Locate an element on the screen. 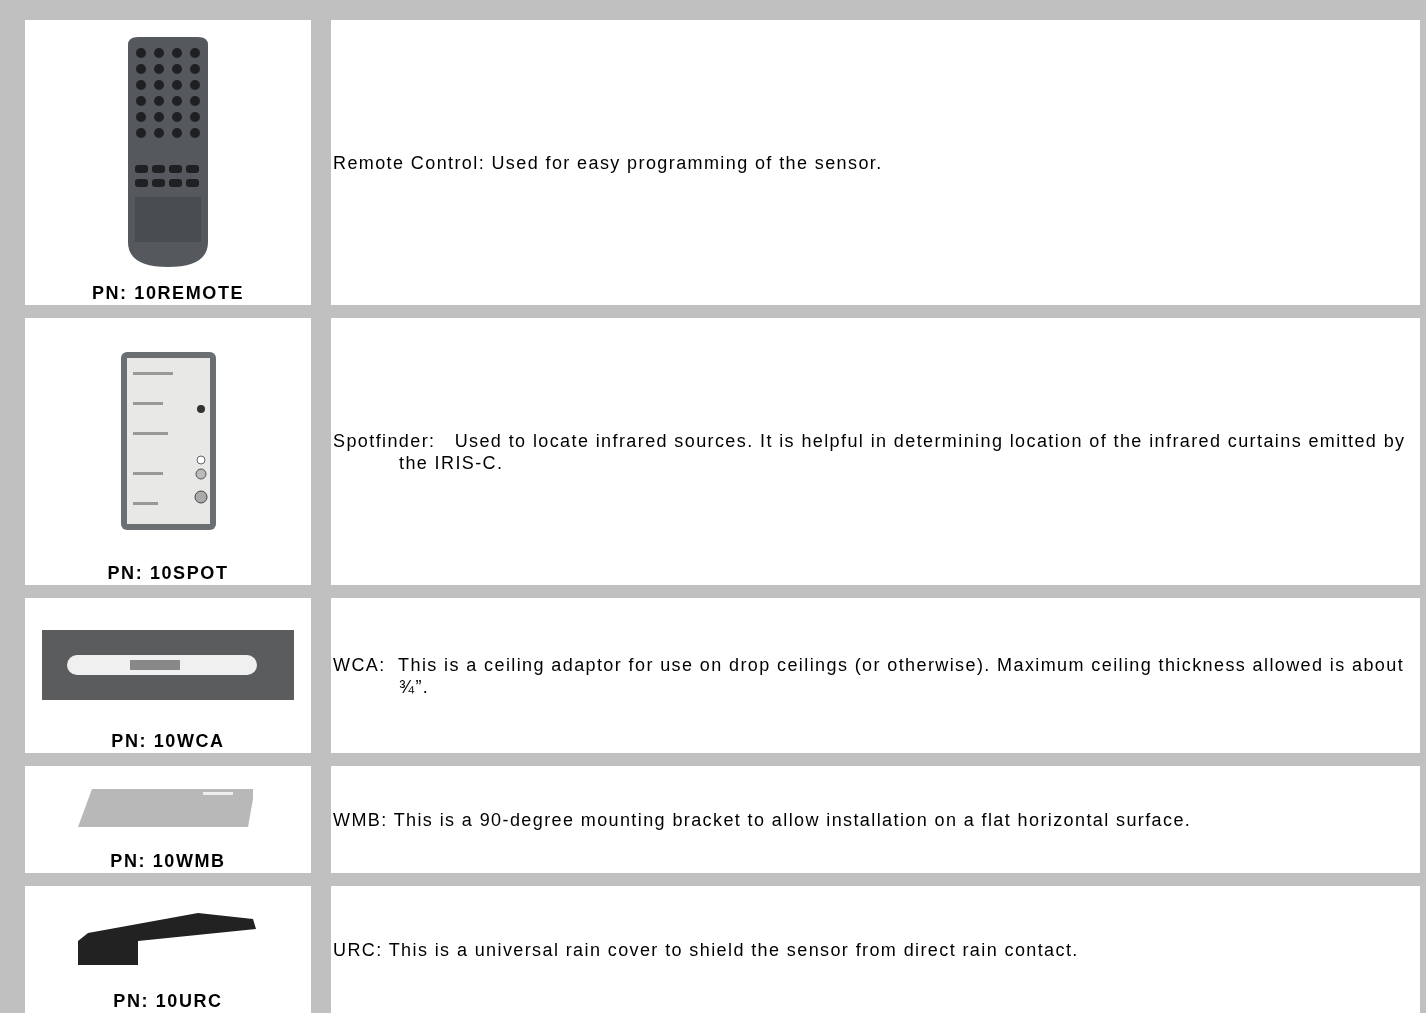  part-number: PN: 10REMOTE is located at coordinates (168, 293).